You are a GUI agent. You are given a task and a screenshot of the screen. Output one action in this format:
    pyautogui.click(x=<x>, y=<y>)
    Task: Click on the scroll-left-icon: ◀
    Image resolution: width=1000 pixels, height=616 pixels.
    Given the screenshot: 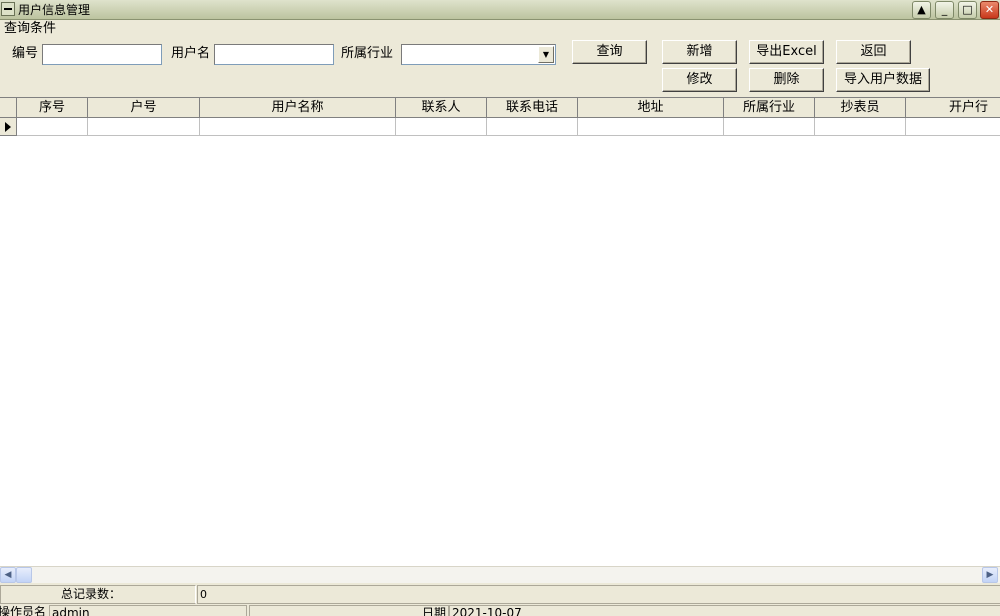 What is the action you would take?
    pyautogui.click(x=8, y=575)
    